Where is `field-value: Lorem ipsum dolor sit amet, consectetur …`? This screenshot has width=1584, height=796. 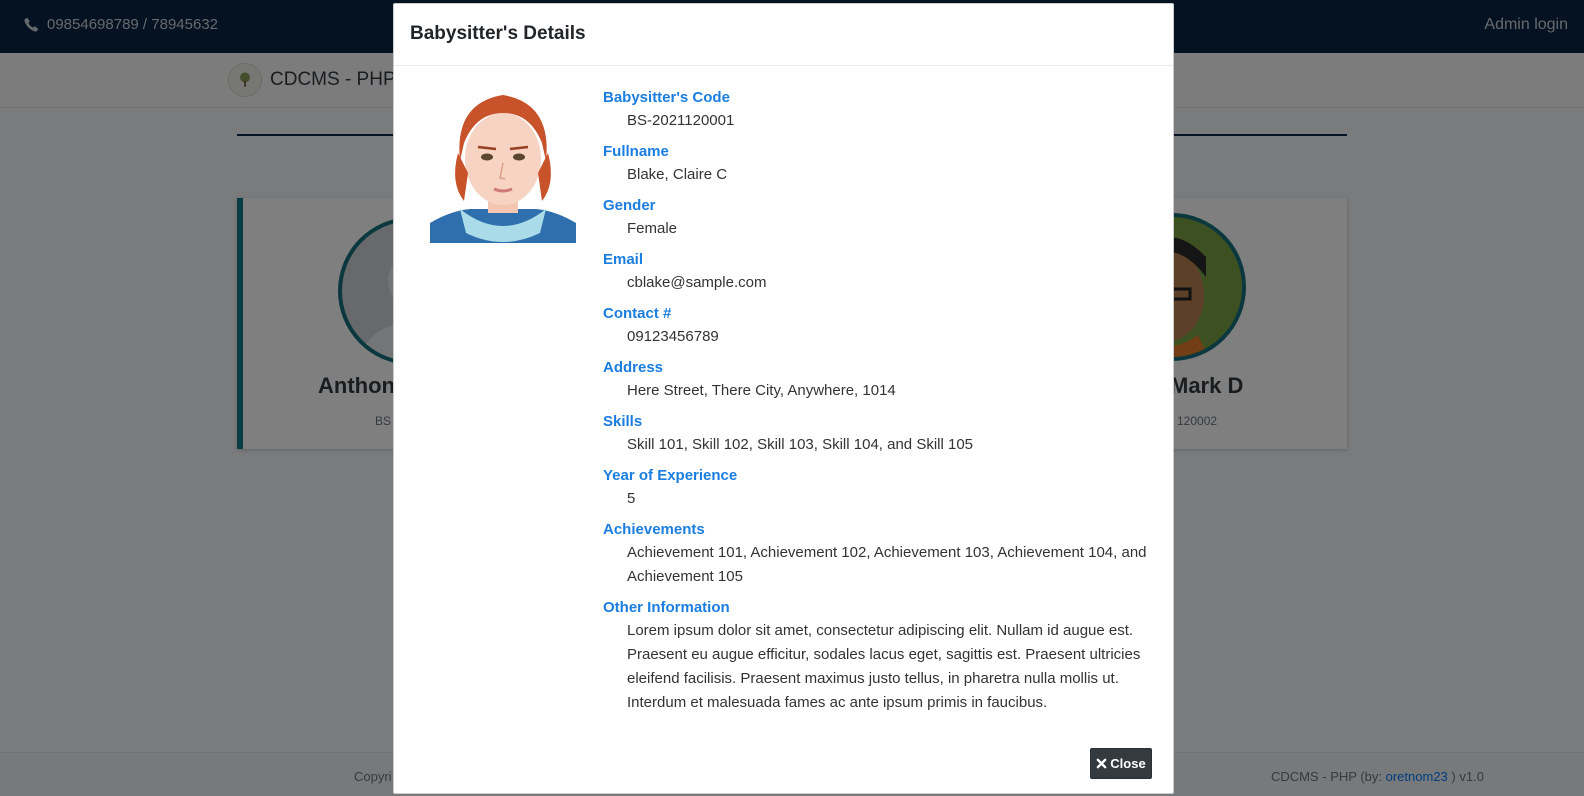
field-value: Lorem ipsum dolor sit amet, consectetur … is located at coordinates (884, 666).